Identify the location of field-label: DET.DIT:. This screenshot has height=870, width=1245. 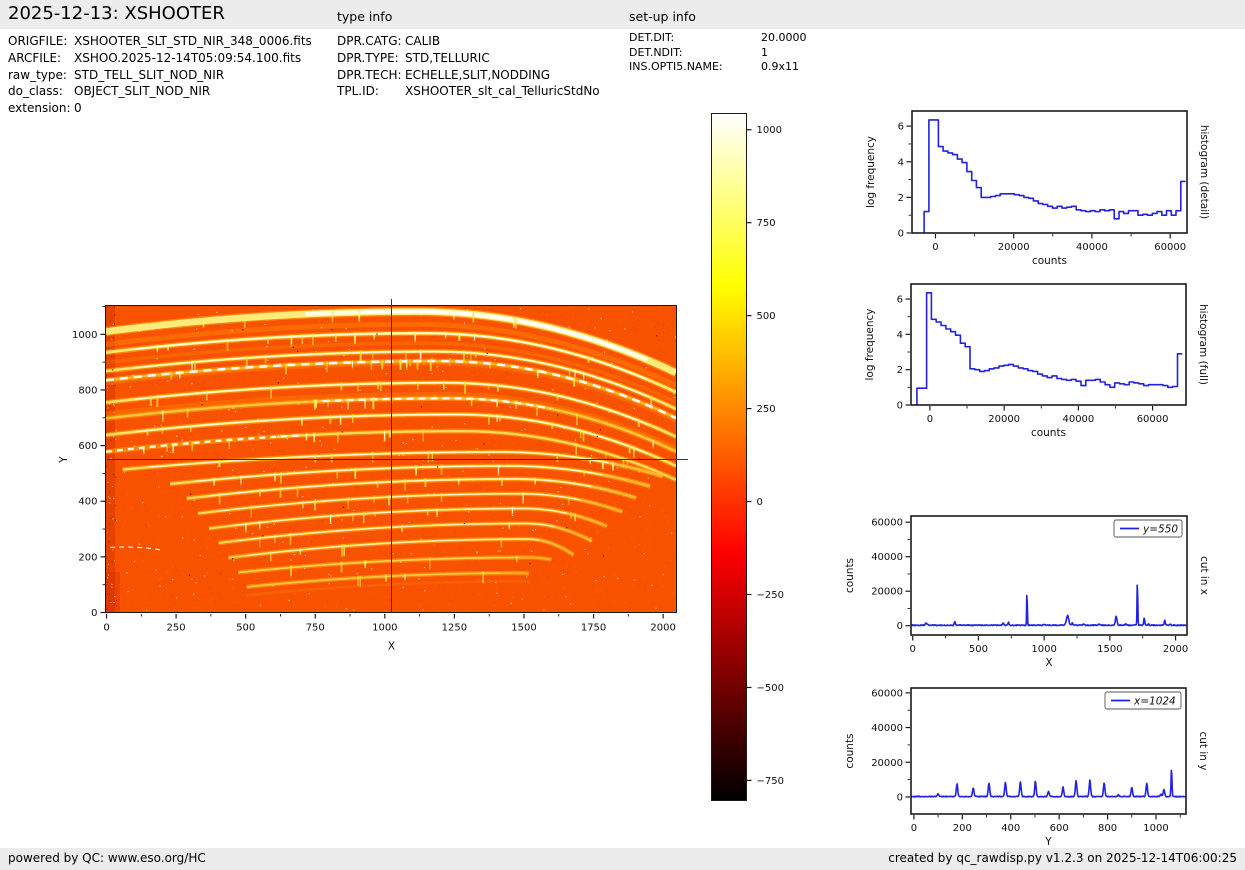
(652, 37).